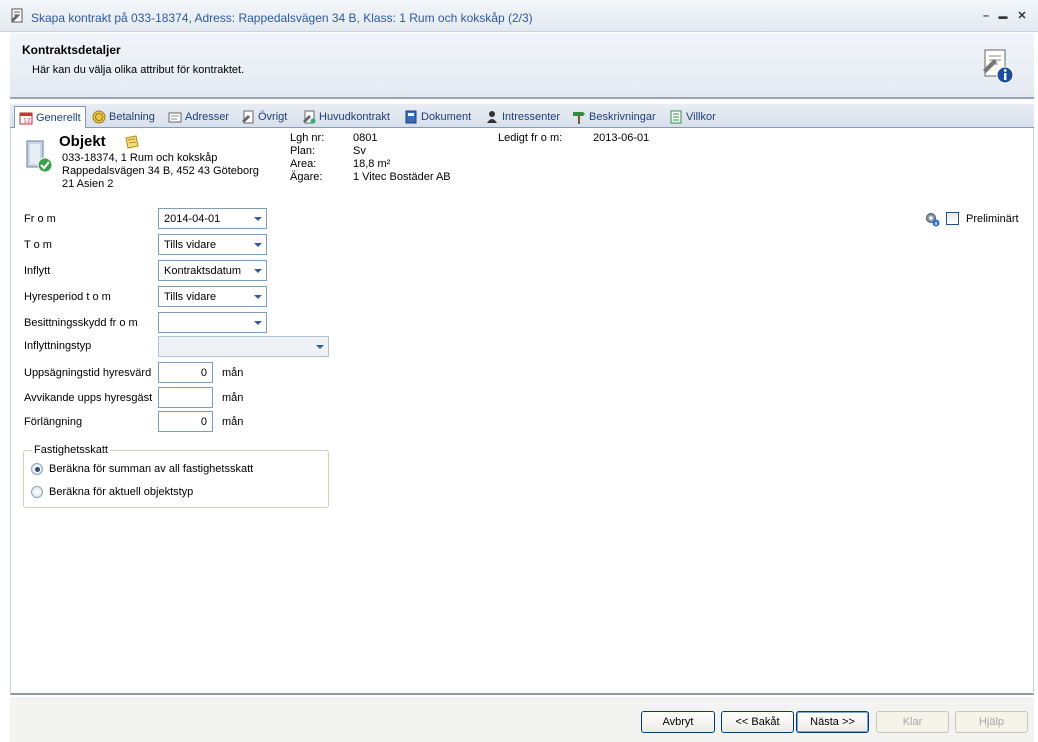 This screenshot has width=1038, height=742. I want to click on tab-label: Betalning, so click(132, 117).